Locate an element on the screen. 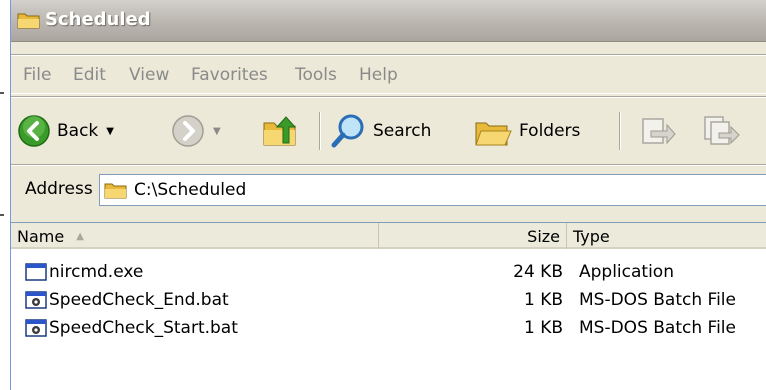 This screenshot has width=766, height=390. search-label: Search is located at coordinates (402, 131).